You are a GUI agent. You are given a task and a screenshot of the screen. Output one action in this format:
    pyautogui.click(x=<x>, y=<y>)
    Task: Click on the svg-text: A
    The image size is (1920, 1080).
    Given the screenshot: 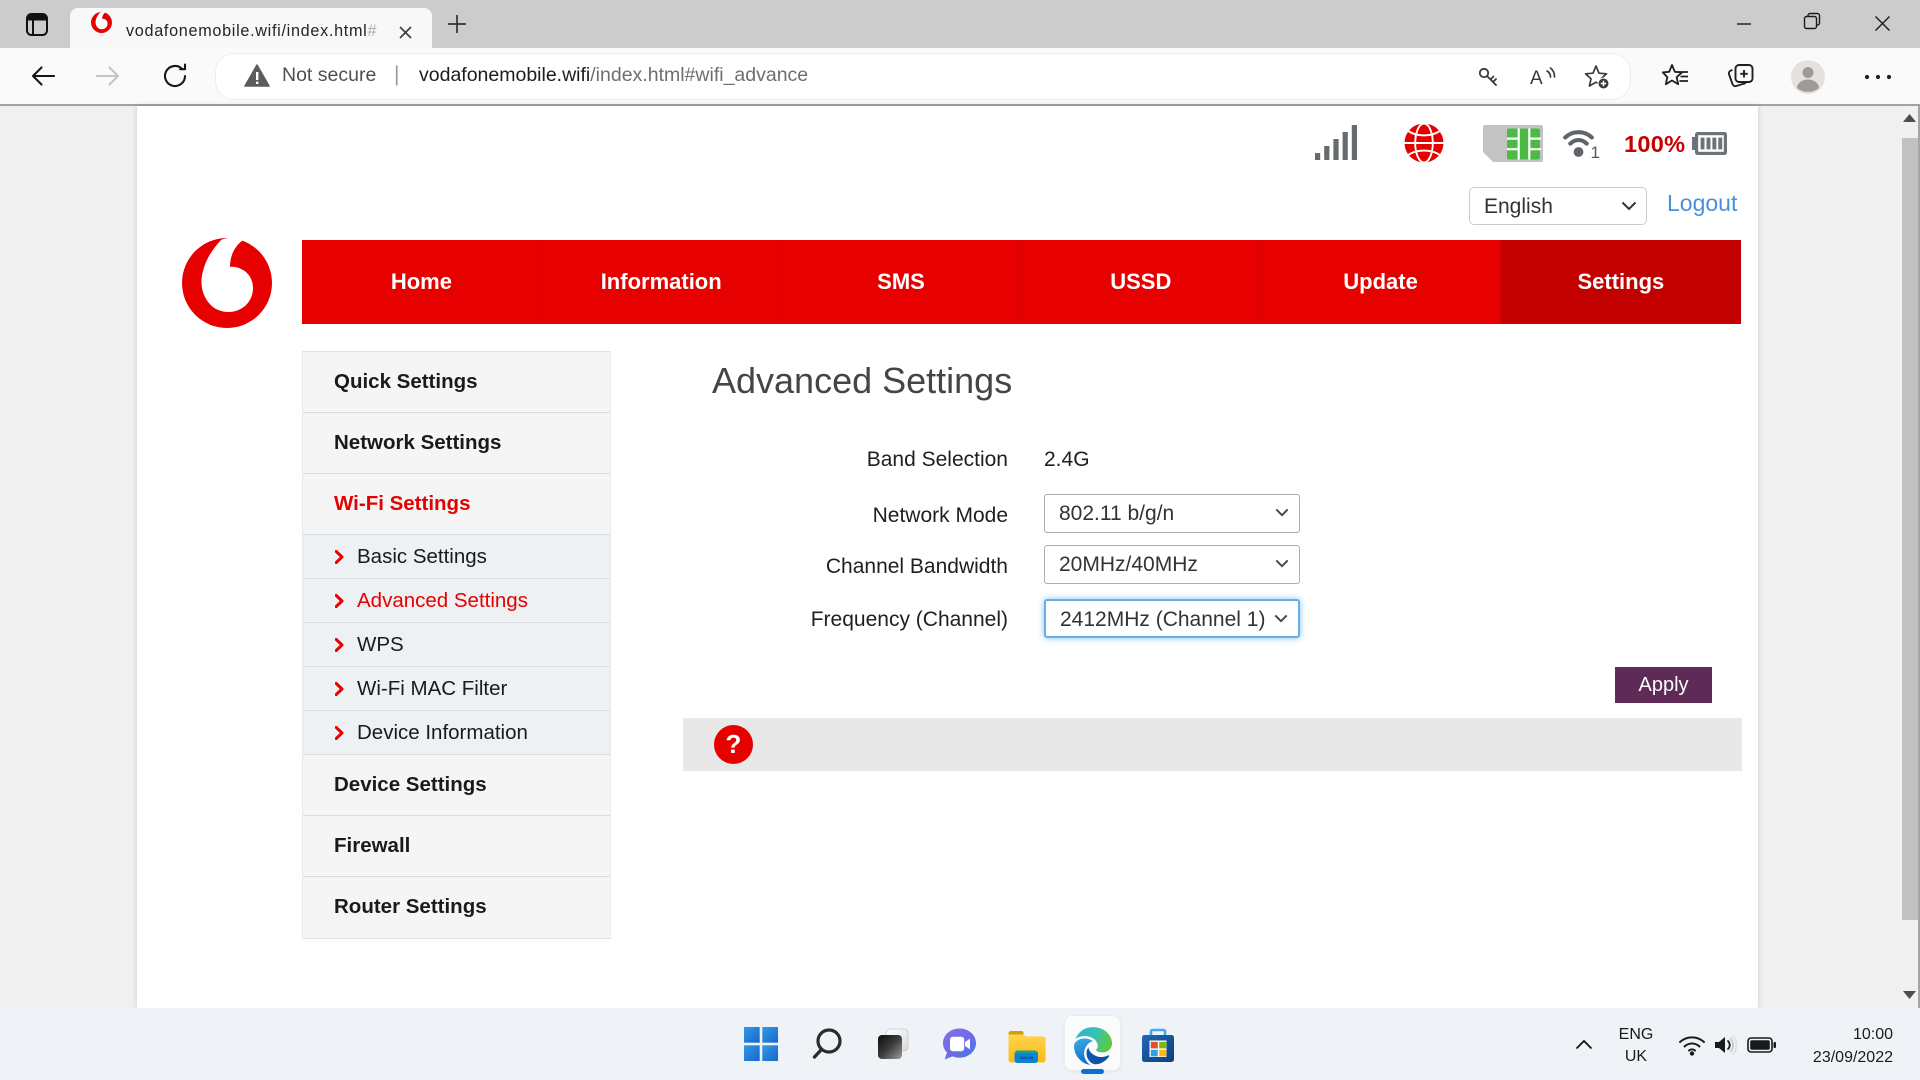 What is the action you would take?
    pyautogui.click(x=1536, y=78)
    